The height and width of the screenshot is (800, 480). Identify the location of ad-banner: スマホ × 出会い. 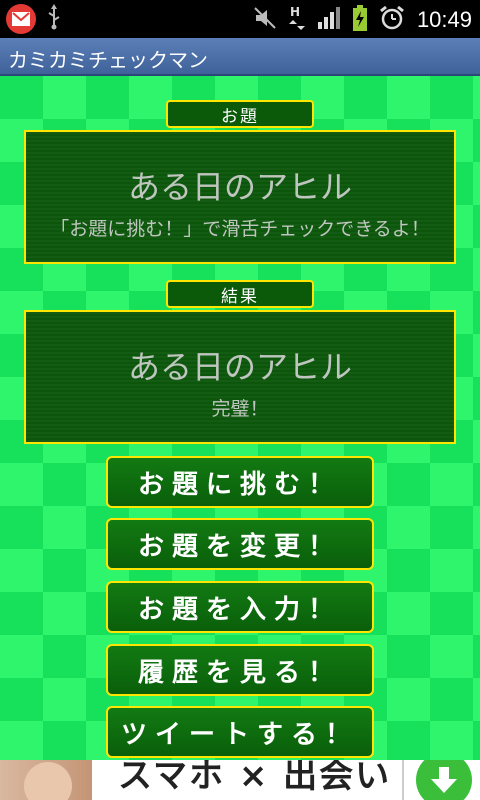
(240, 780).